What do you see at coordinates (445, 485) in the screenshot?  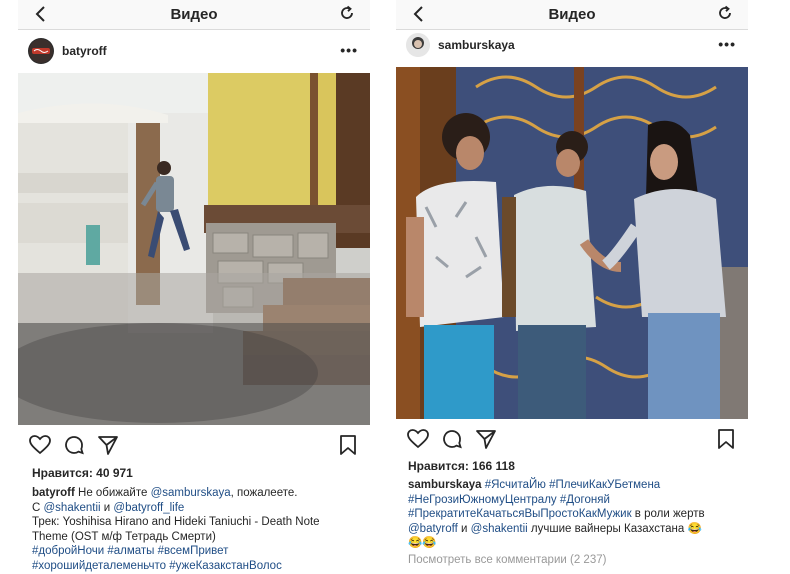 I see `caption-username: samburskaya` at bounding box center [445, 485].